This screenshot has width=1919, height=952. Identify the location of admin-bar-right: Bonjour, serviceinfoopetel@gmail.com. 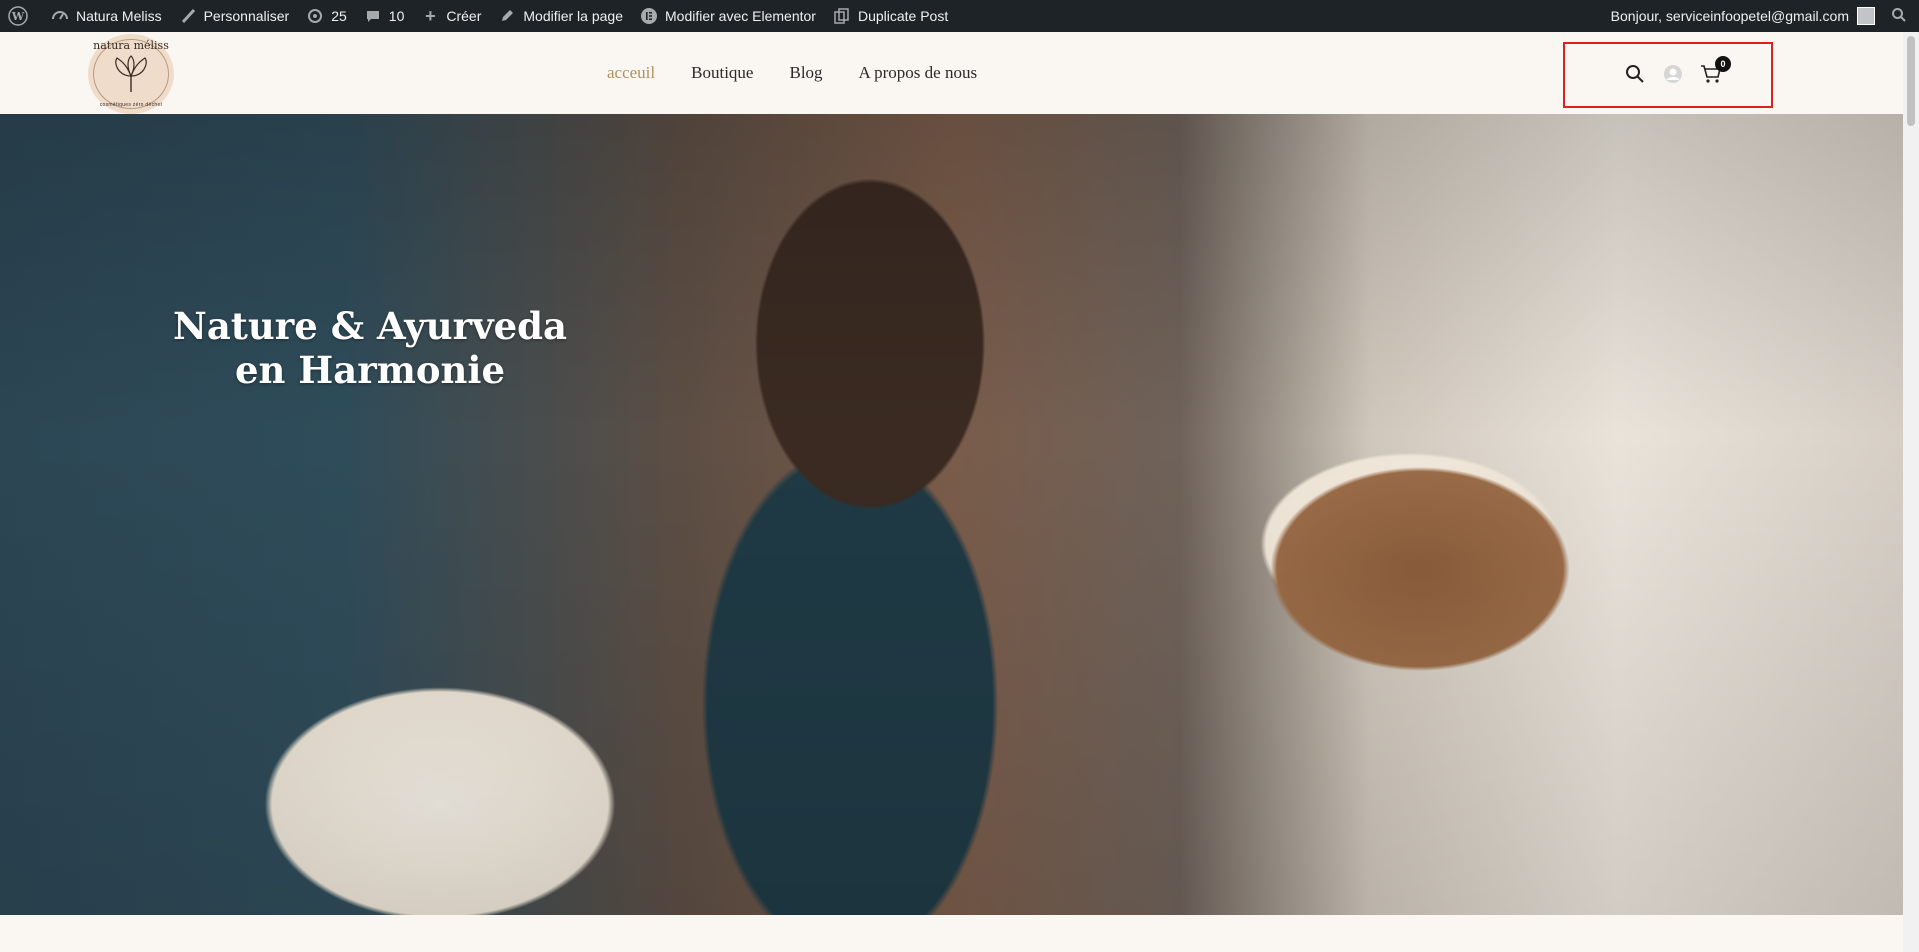
(1761, 16).